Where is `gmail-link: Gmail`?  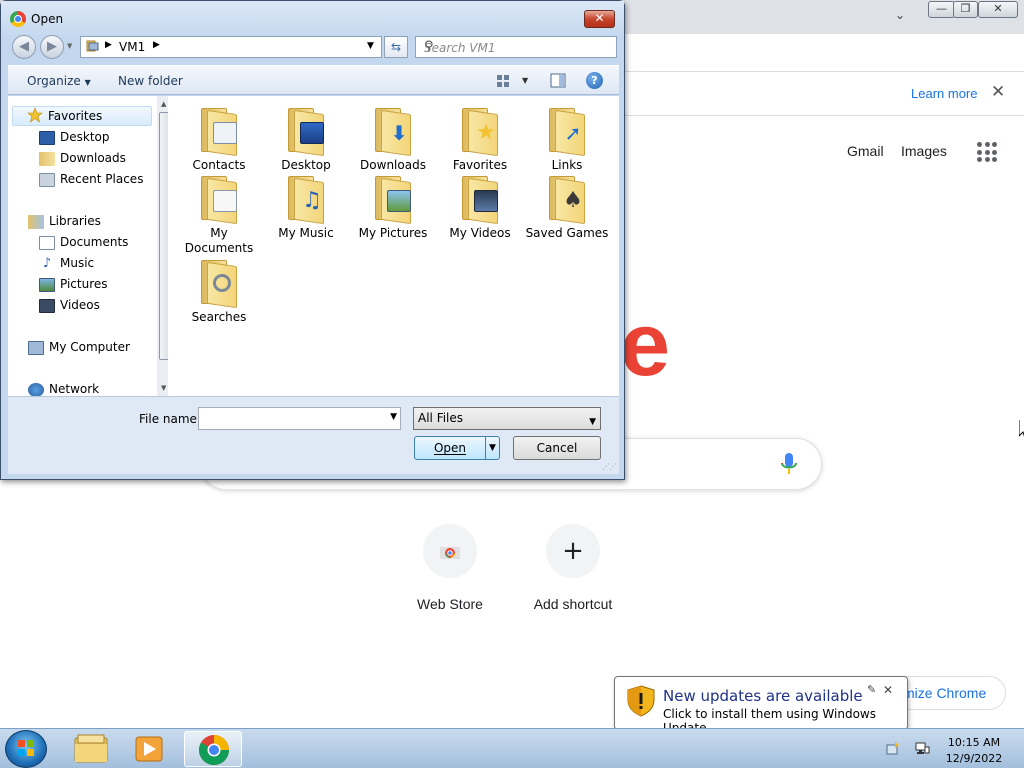 gmail-link: Gmail is located at coordinates (865, 151).